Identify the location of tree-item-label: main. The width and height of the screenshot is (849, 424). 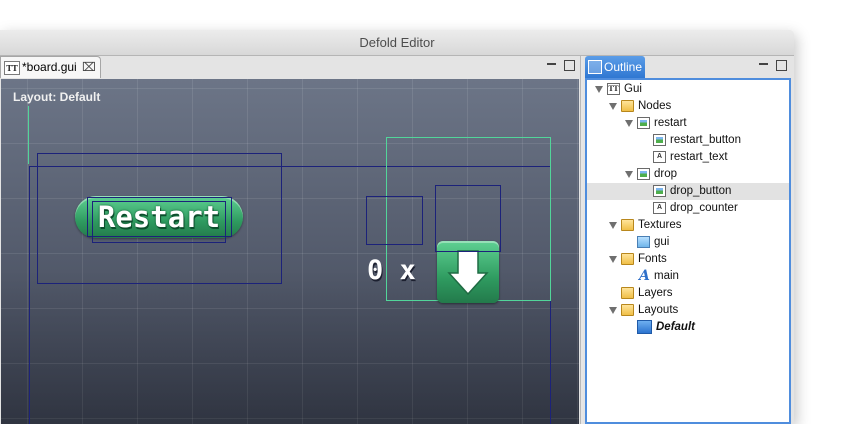
(666, 276).